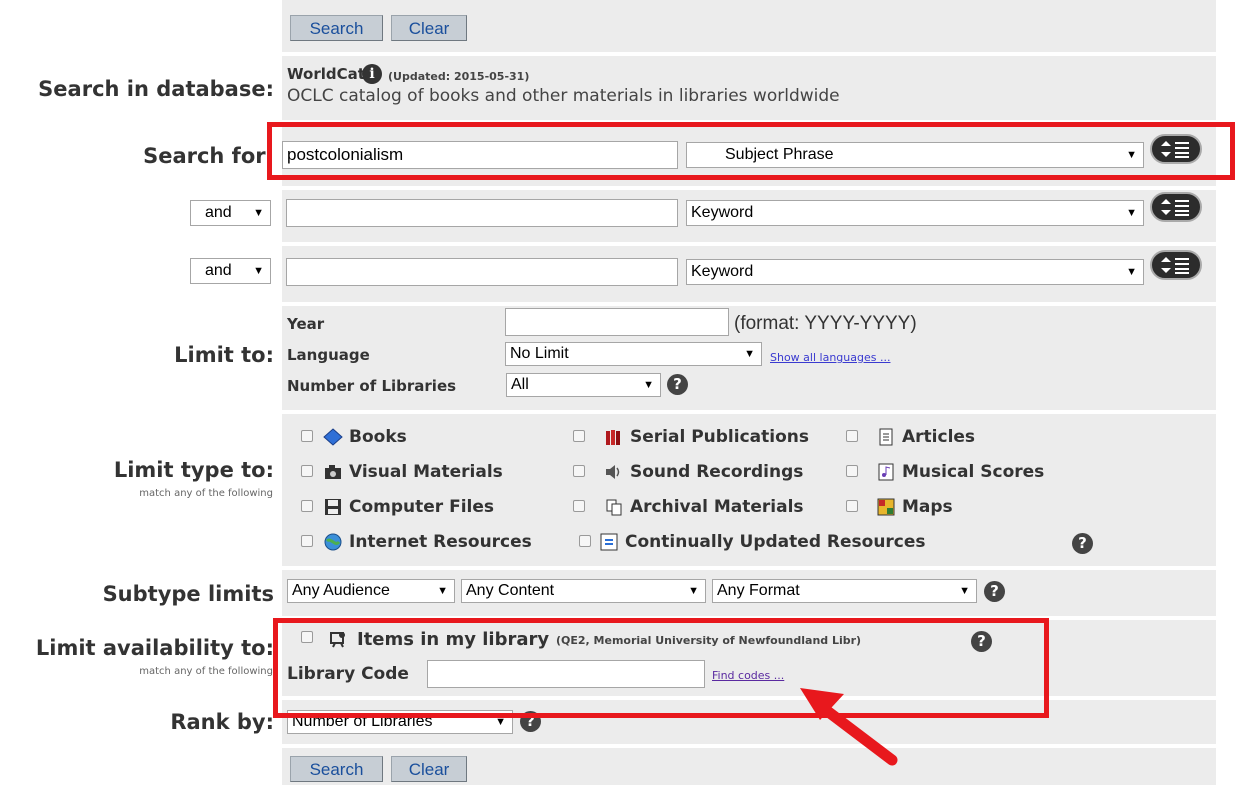 This screenshot has height=785, width=1237. What do you see at coordinates (326, 74) in the screenshot?
I see `database-name: WorldCat` at bounding box center [326, 74].